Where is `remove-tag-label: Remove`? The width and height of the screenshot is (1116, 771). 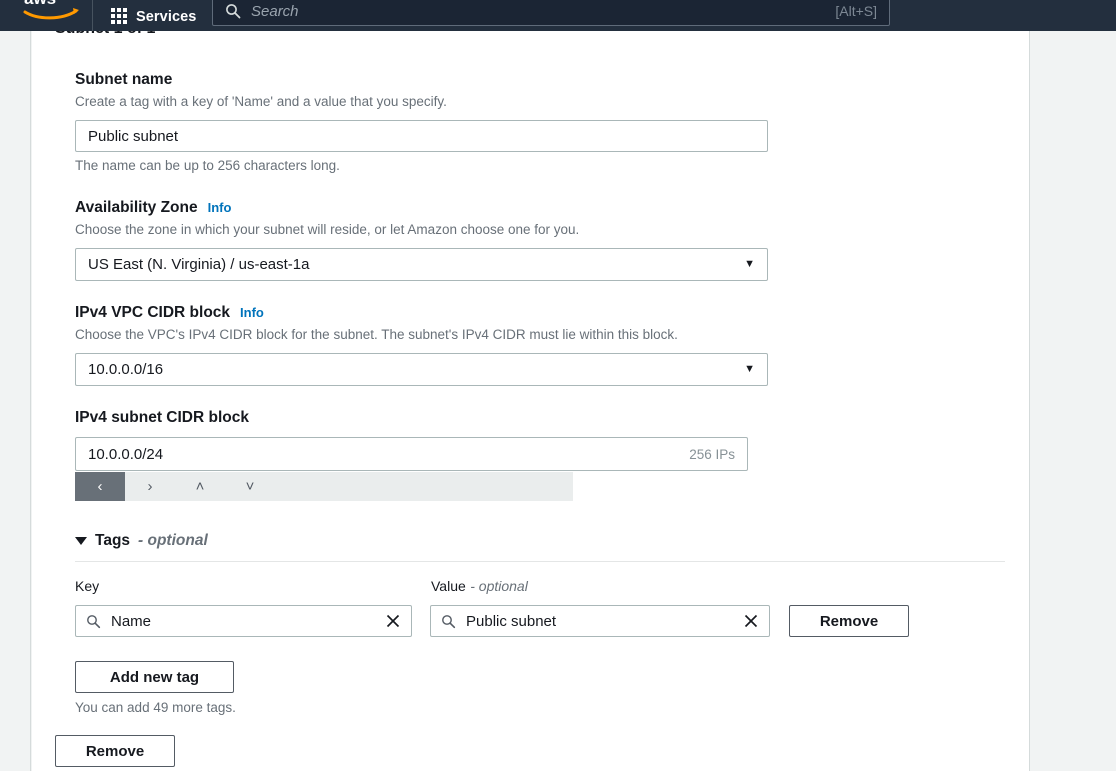 remove-tag-label: Remove is located at coordinates (849, 621).